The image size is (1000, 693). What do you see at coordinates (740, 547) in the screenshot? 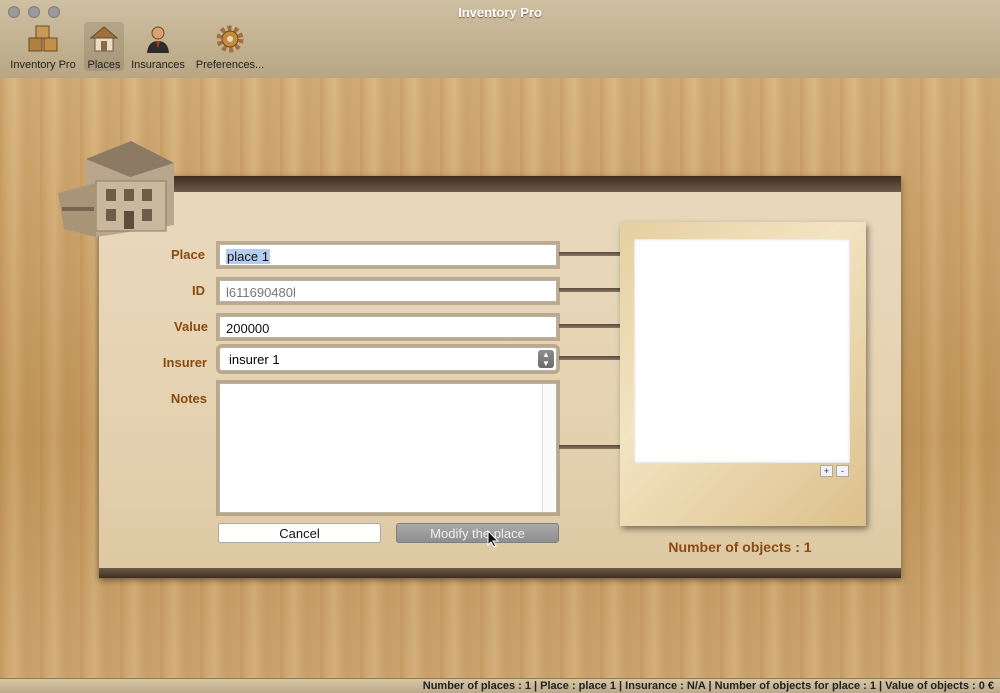
I see `objects-count: Number of objects : 1` at bounding box center [740, 547].